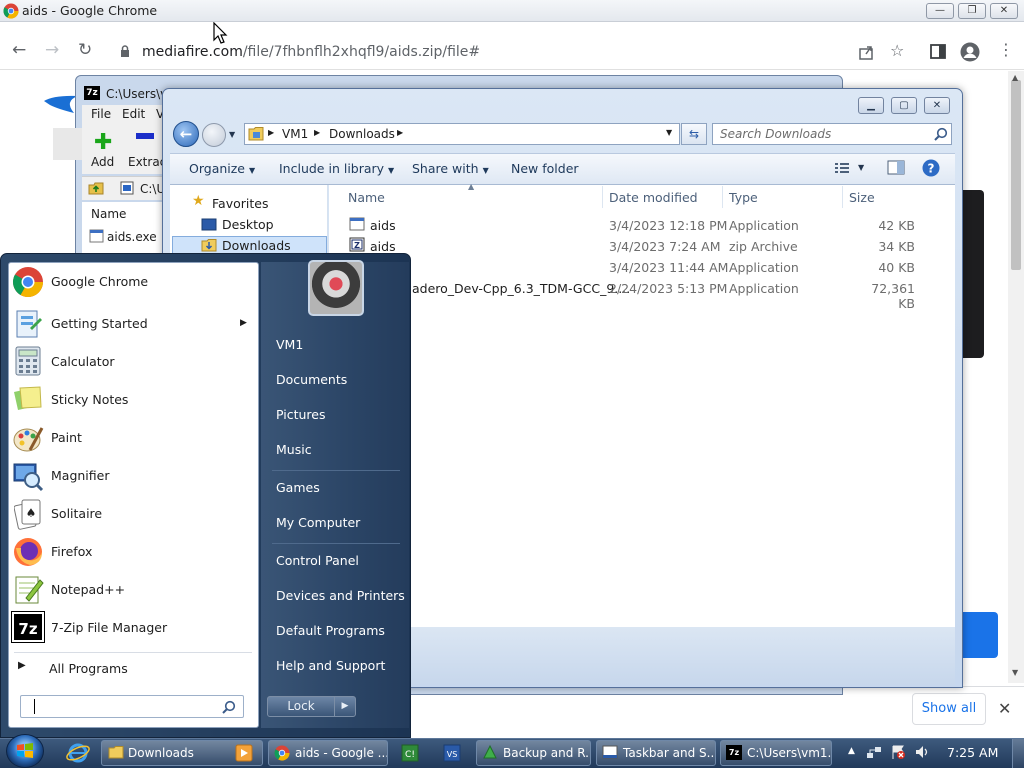 Image resolution: width=1024 pixels, height=768 pixels. What do you see at coordinates (861, 167) in the screenshot?
I see `view-dropdown-icon: ▼` at bounding box center [861, 167].